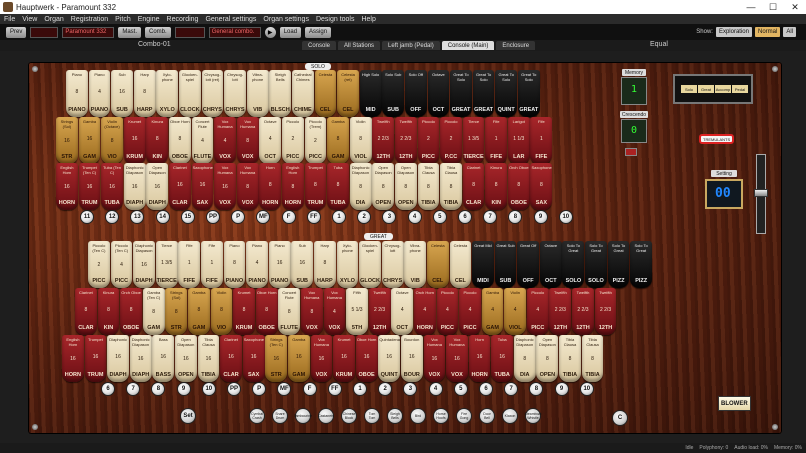 This screenshot has height=453, width=806. Describe the element at coordinates (411, 45) in the screenshot. I see `tab-left-jamb-pedal-: Left jamb (Pedal)` at that location.